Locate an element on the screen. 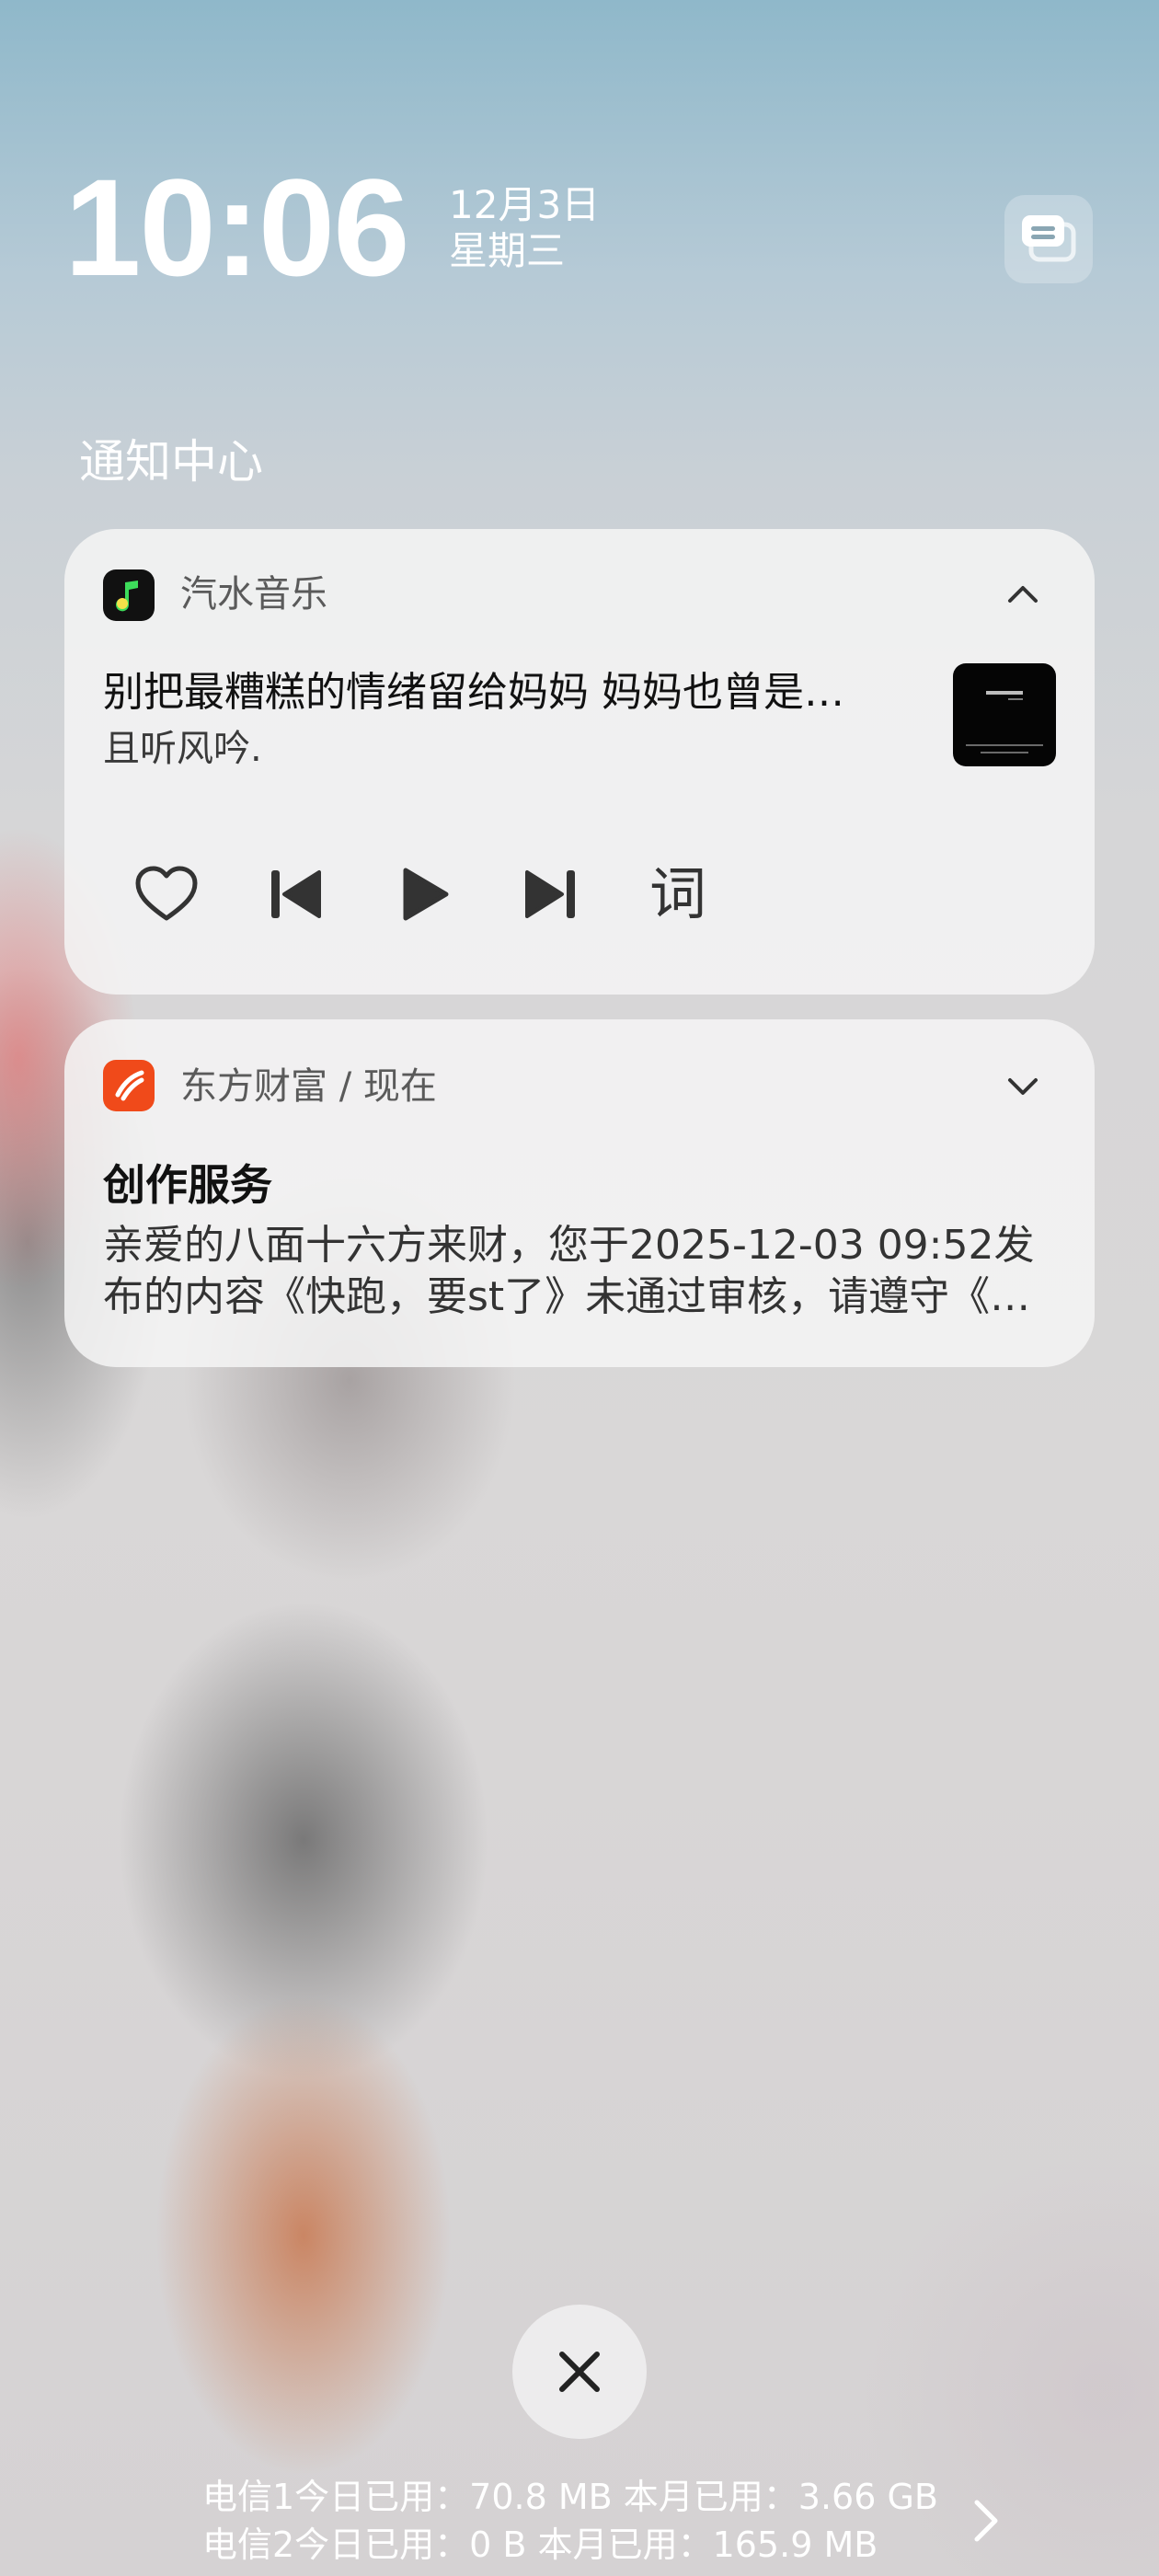  cards-icon is located at coordinates (1049, 238).